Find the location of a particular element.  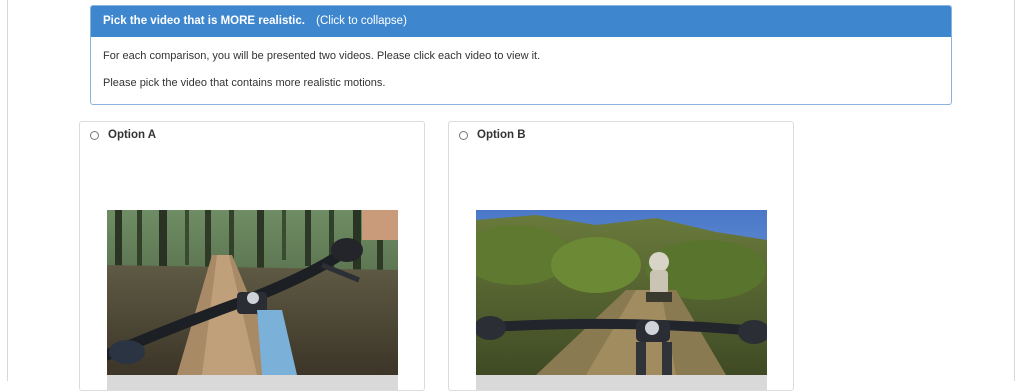

option-b-radio is located at coordinates (463, 135).